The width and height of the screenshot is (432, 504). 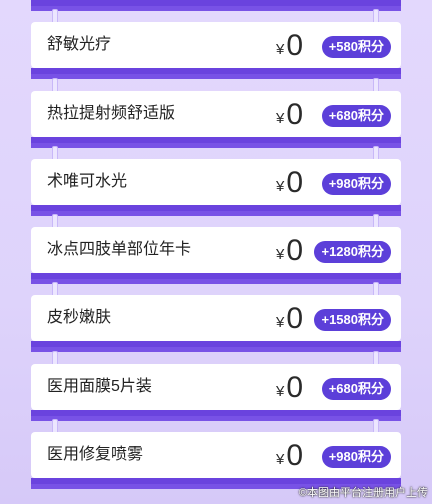 I want to click on item-card: 医用面膜5片装 ¥0 +680积分, so click(x=216, y=386).